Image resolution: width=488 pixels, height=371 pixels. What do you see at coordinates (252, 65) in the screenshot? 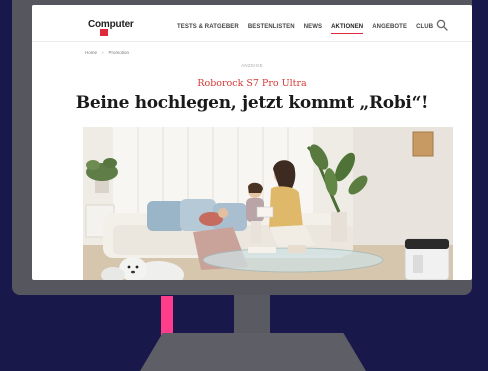
I see `ad-label: ANZEIGE` at bounding box center [252, 65].